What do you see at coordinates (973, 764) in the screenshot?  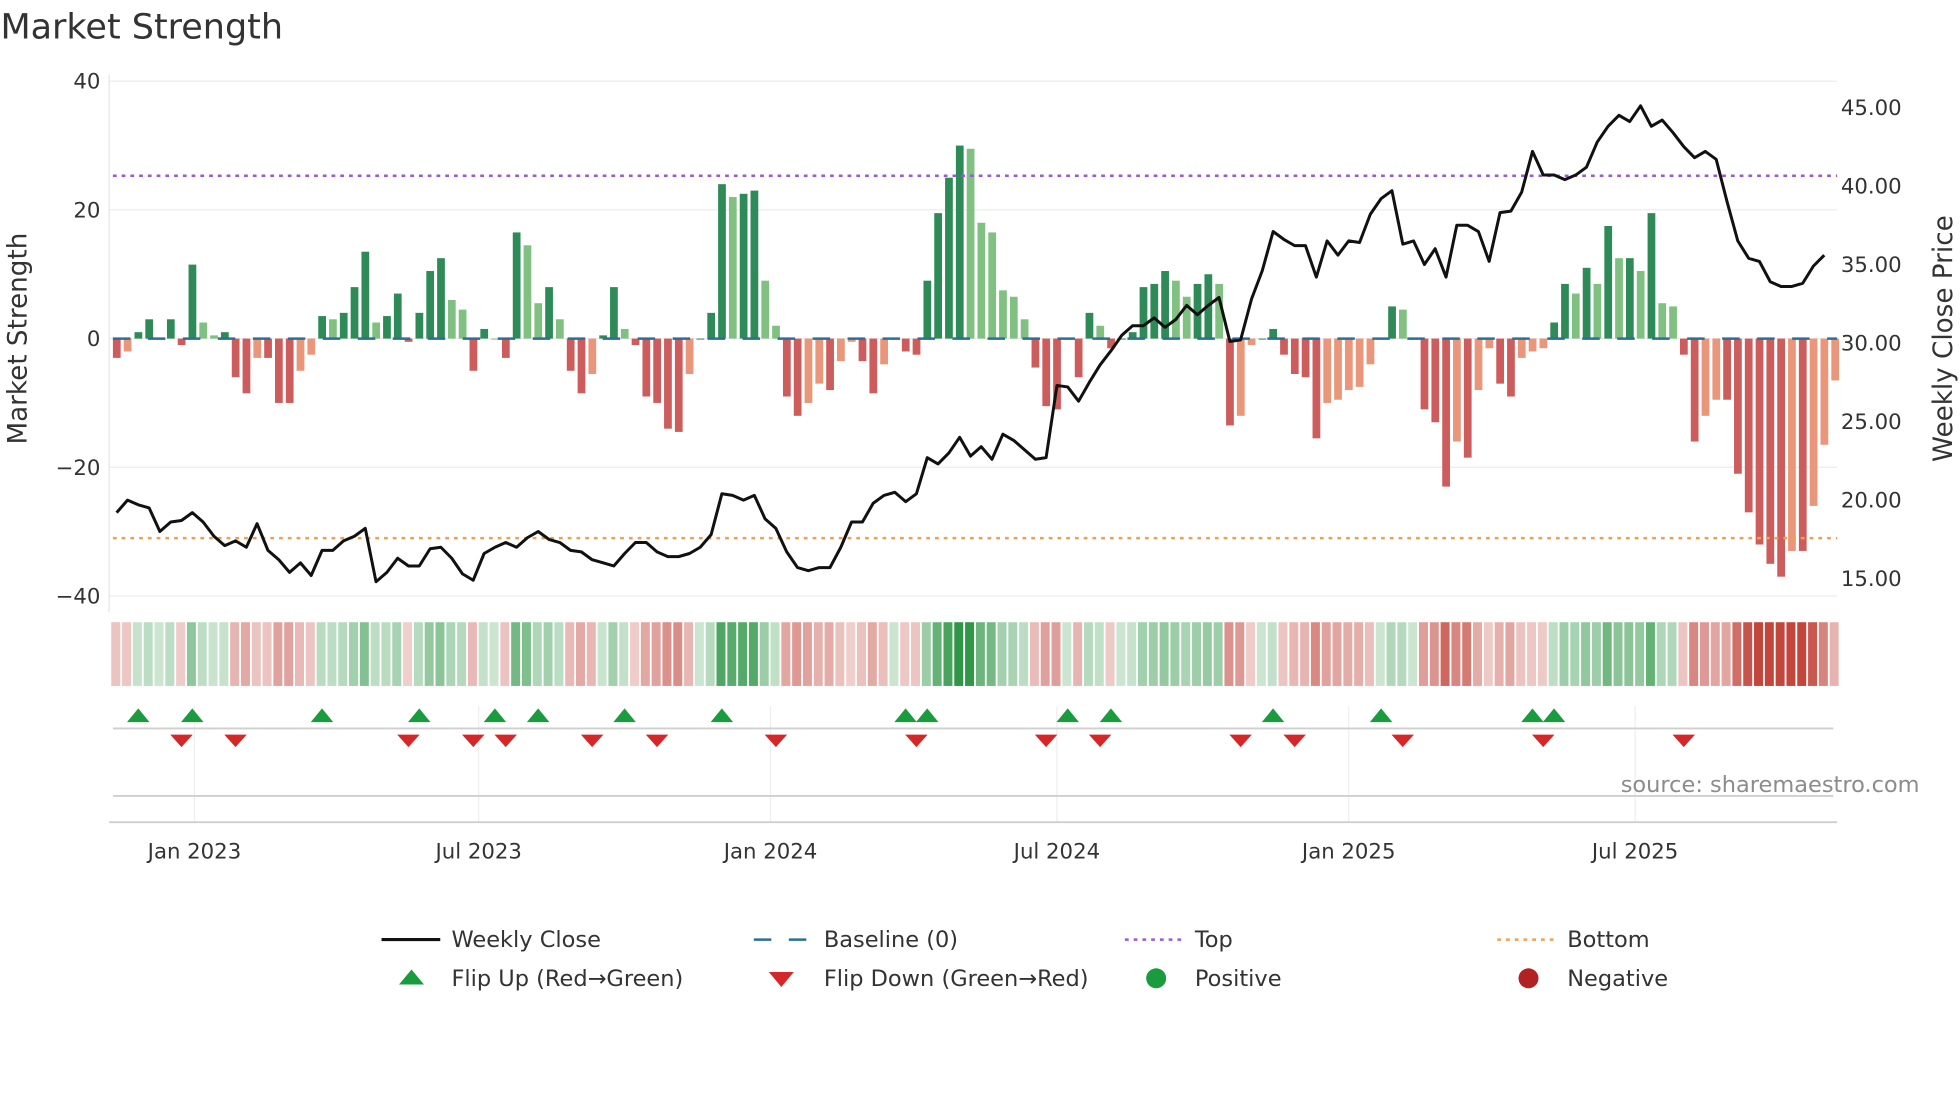 I see `flip-markers` at bounding box center [973, 764].